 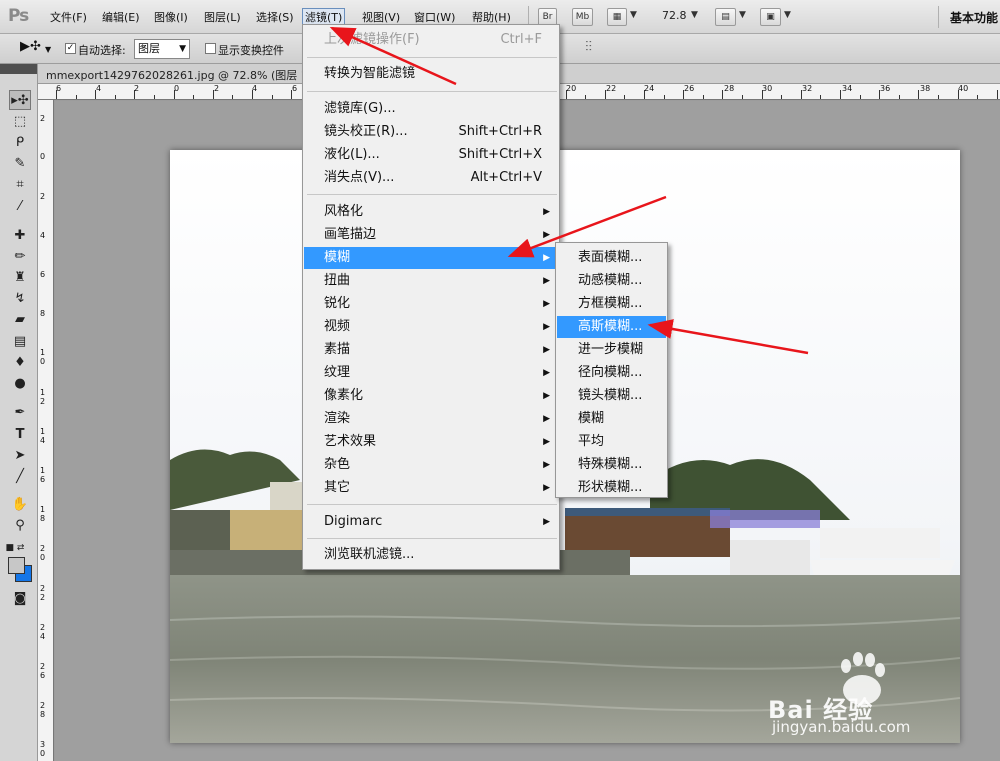 I want to click on blur-submenu-blur: 模糊, so click(x=611, y=419).